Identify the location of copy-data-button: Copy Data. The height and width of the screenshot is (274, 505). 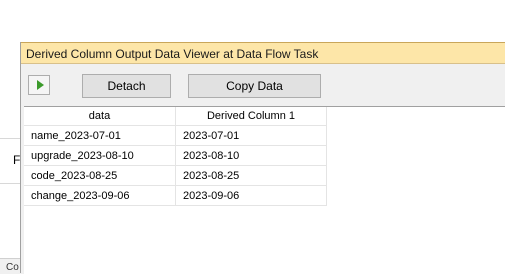
(254, 86).